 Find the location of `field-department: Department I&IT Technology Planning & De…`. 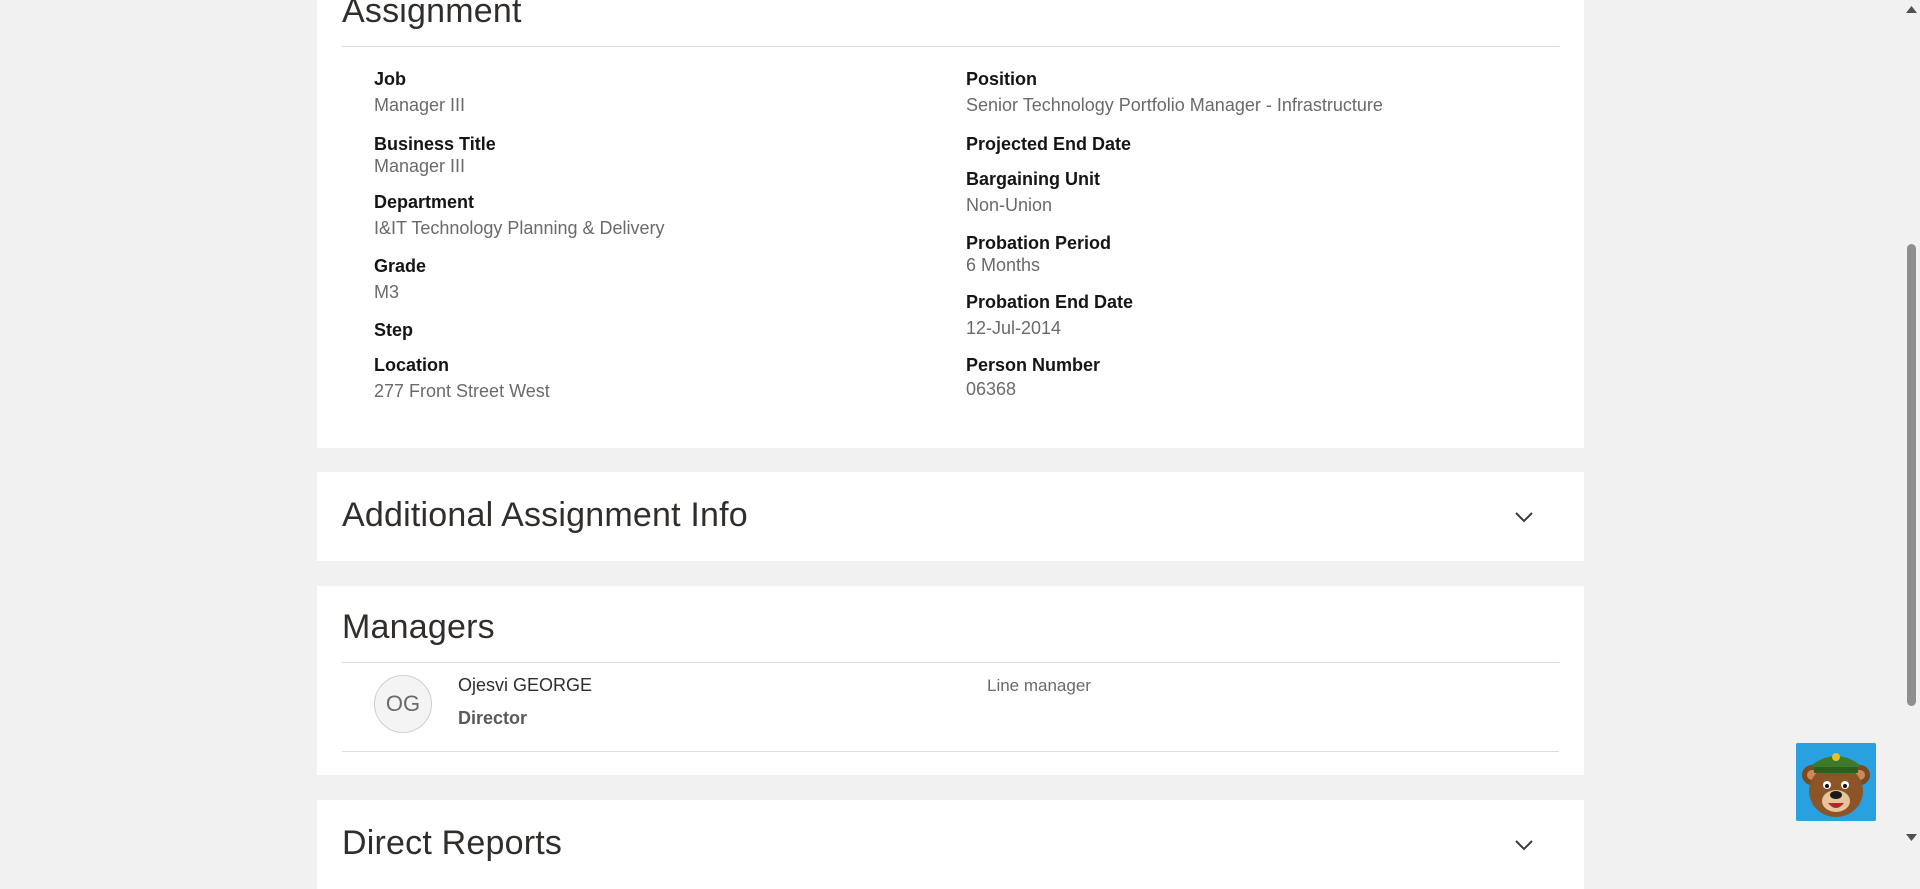

field-department: Department I&IT Technology Planning & De… is located at coordinates (519, 215).